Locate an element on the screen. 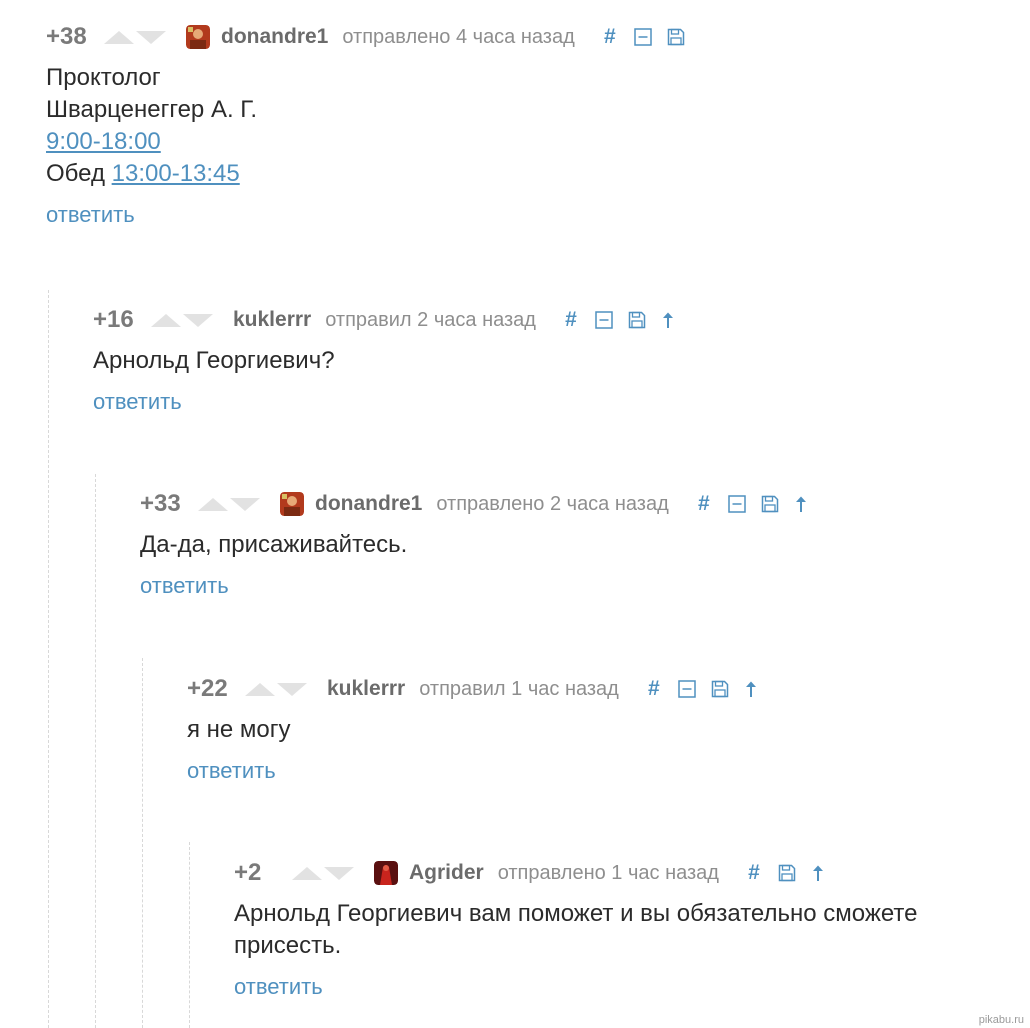  comment-text-line: Проктолог is located at coordinates (103, 77).